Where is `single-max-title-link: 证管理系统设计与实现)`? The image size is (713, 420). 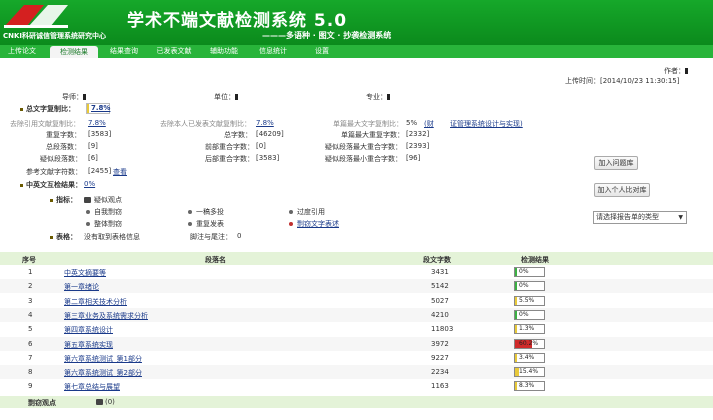 single-max-title-link: 证管理系统设计与实现) is located at coordinates (486, 124).